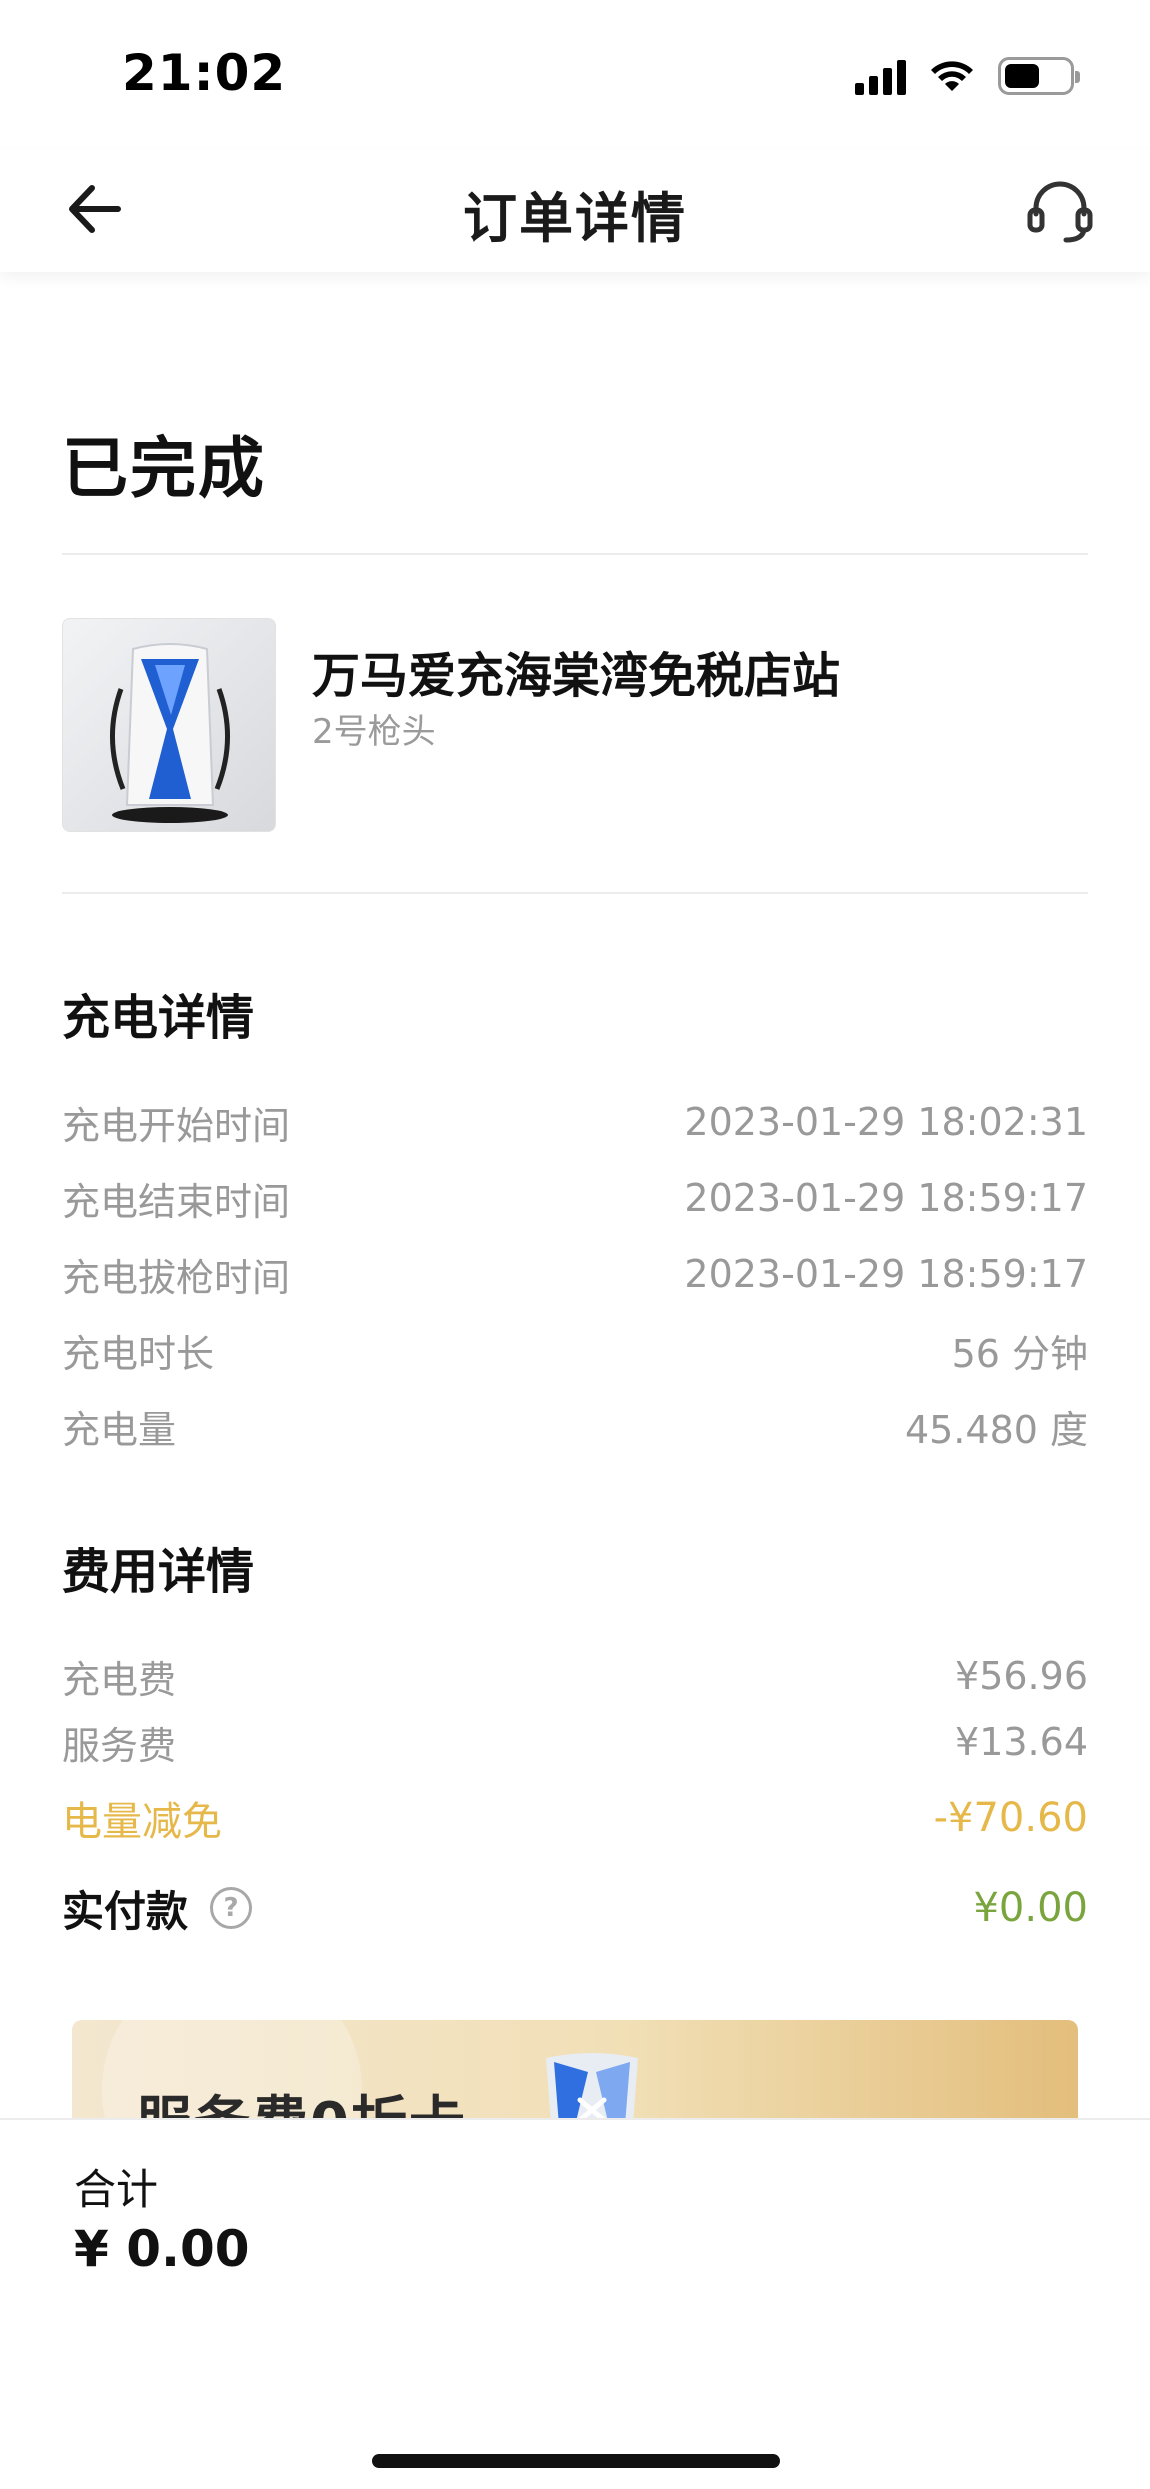  I want to click on total-label: 合计, so click(116, 2189).